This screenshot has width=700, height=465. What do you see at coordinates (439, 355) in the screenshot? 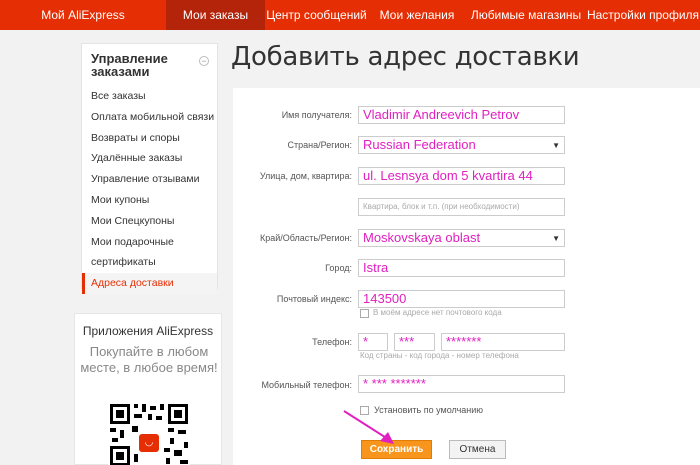
I see `phone-hint: Код страны - код города - номер телефона` at bounding box center [439, 355].